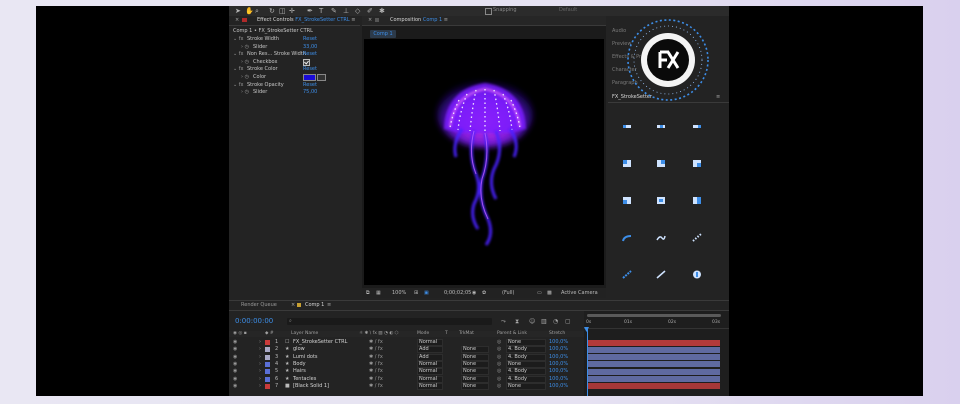 This screenshot has width=960, height=404. What do you see at coordinates (627, 274) in the screenshot?
I see `dashed-diag-icon` at bounding box center [627, 274].